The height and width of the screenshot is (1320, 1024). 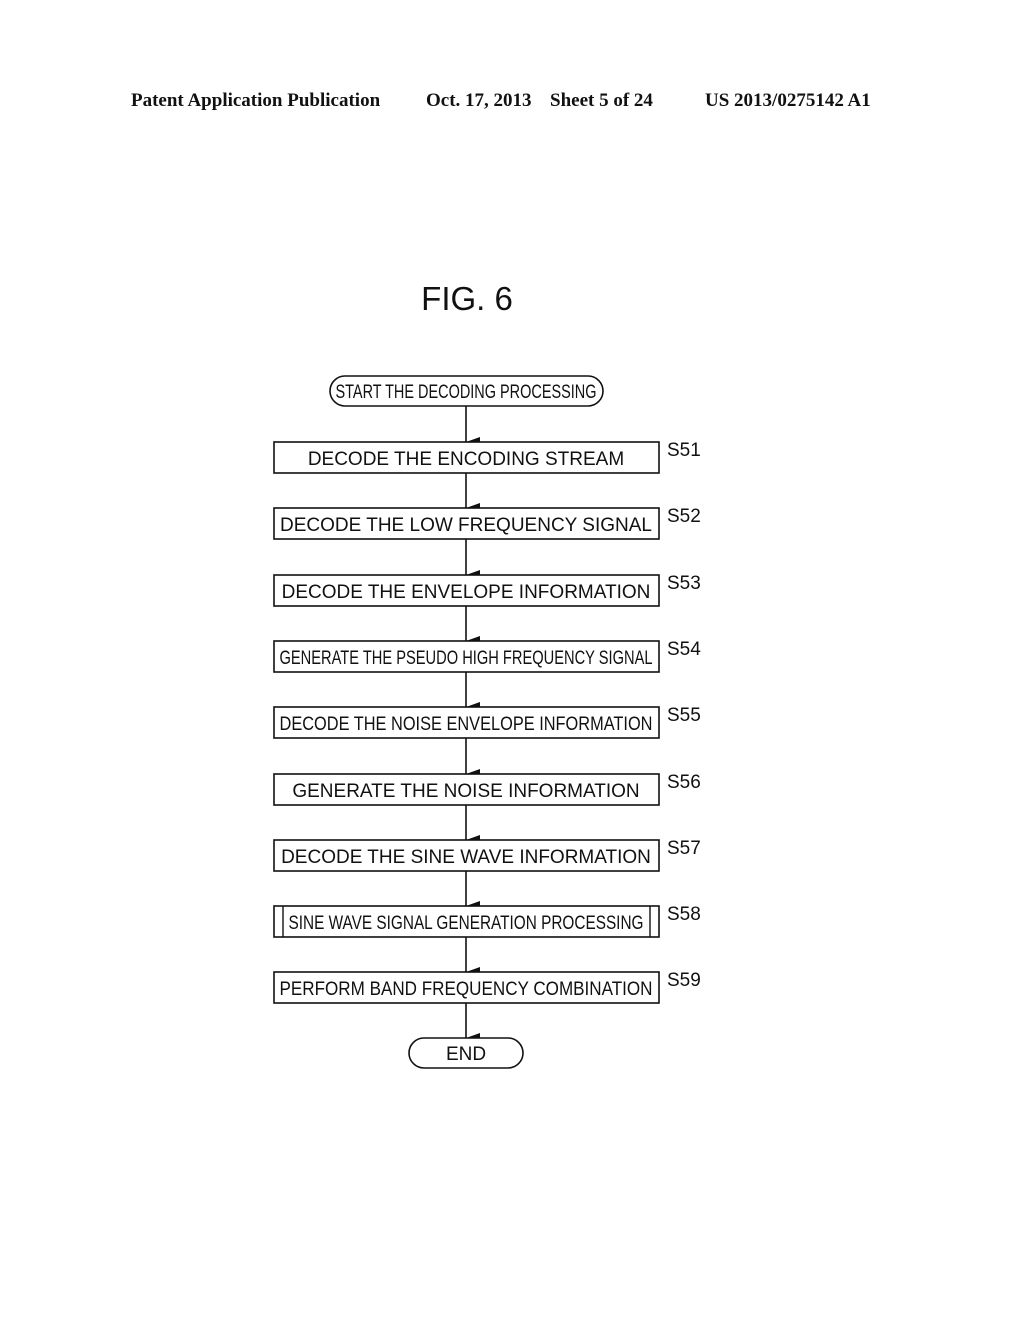 What do you see at coordinates (466, 592) in the screenshot?
I see `step-text-s53: DECODE THE ENVELOPE INFORMATION` at bounding box center [466, 592].